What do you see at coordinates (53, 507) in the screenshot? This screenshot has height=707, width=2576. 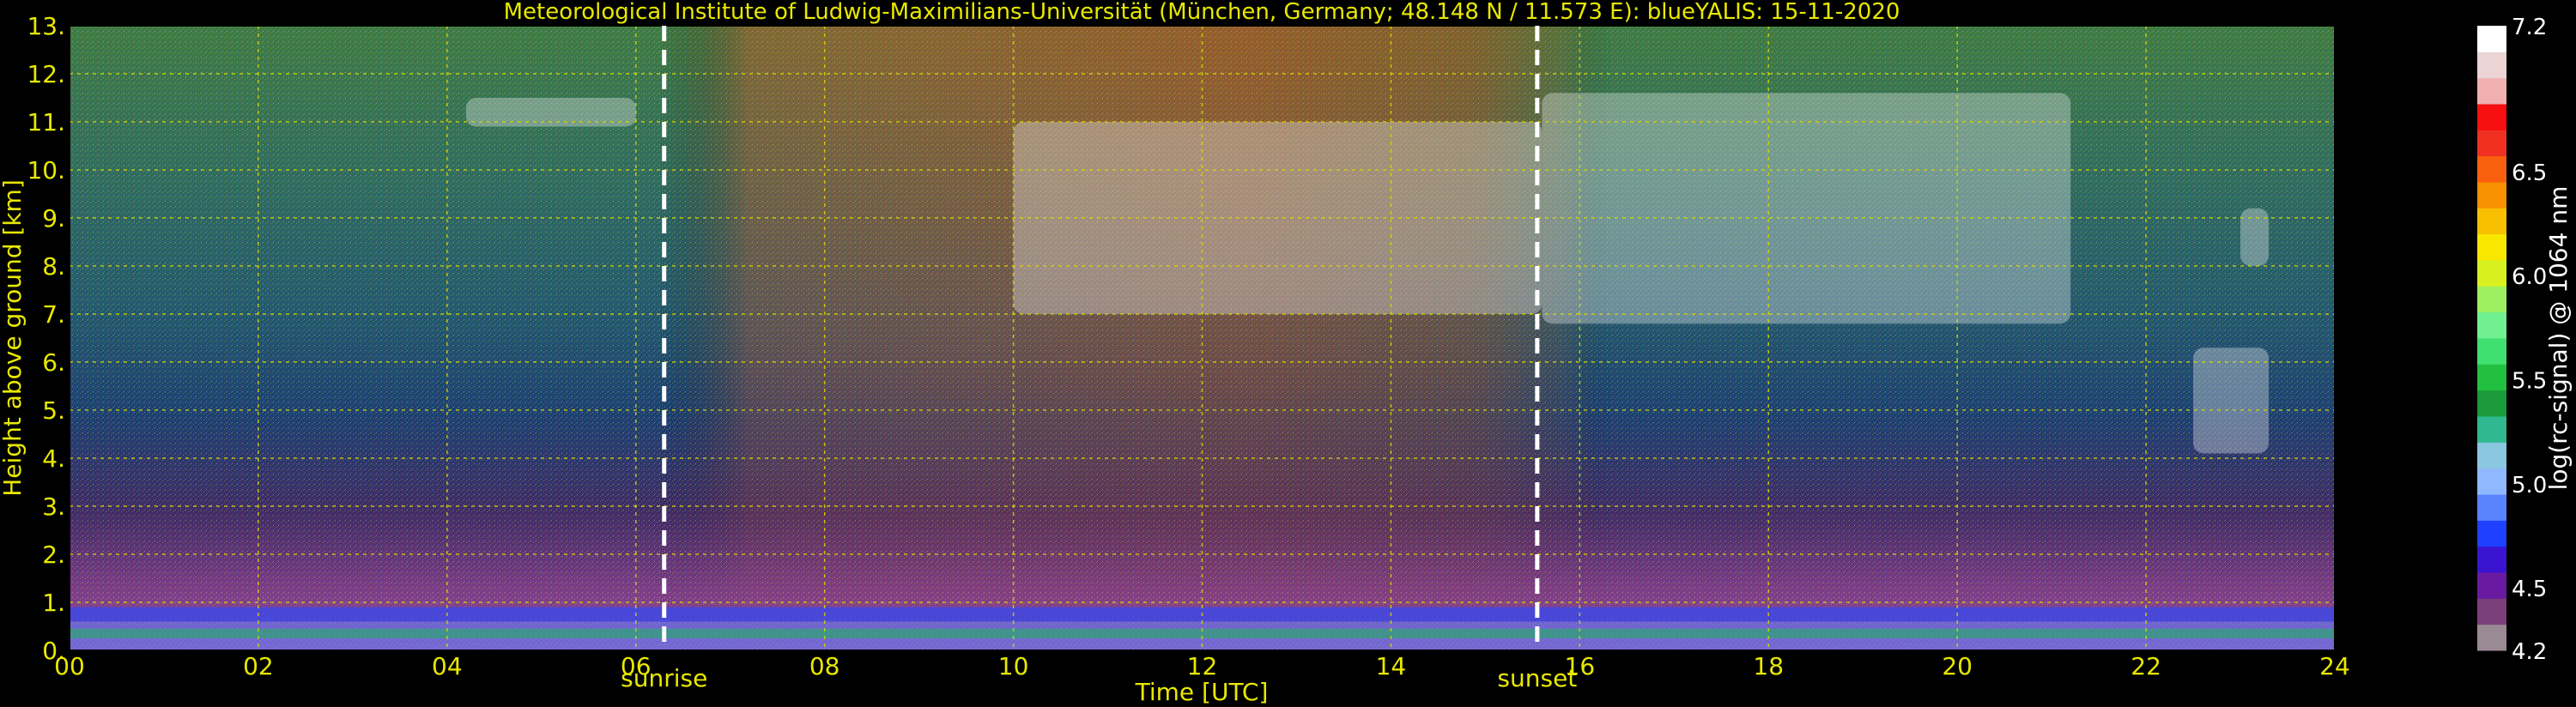 I see `y-tick-label: 3.` at bounding box center [53, 507].